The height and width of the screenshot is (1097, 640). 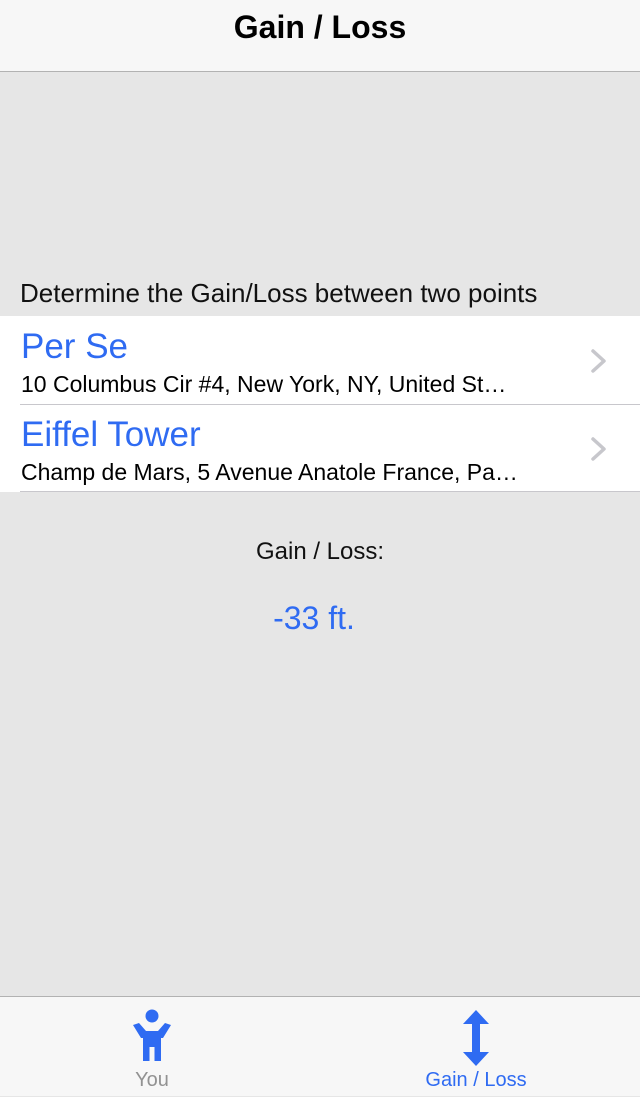 What do you see at coordinates (320, 27) in the screenshot?
I see `page-title: Gain / Loss` at bounding box center [320, 27].